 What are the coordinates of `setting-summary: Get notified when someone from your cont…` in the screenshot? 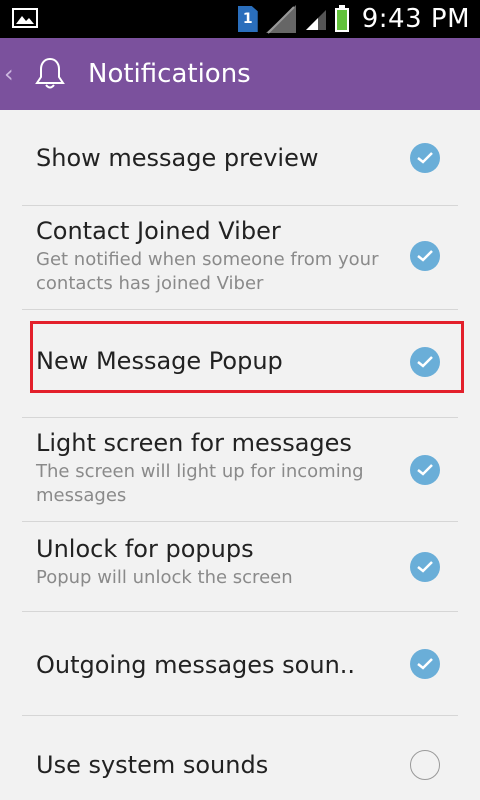 It's located at (207, 271).